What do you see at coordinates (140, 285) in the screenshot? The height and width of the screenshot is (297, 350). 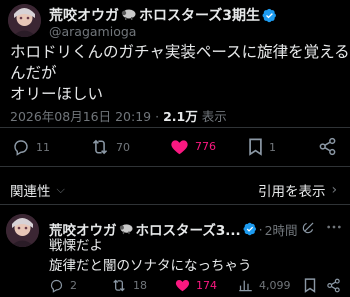 I see `reply-repost-count: 18` at bounding box center [140, 285].